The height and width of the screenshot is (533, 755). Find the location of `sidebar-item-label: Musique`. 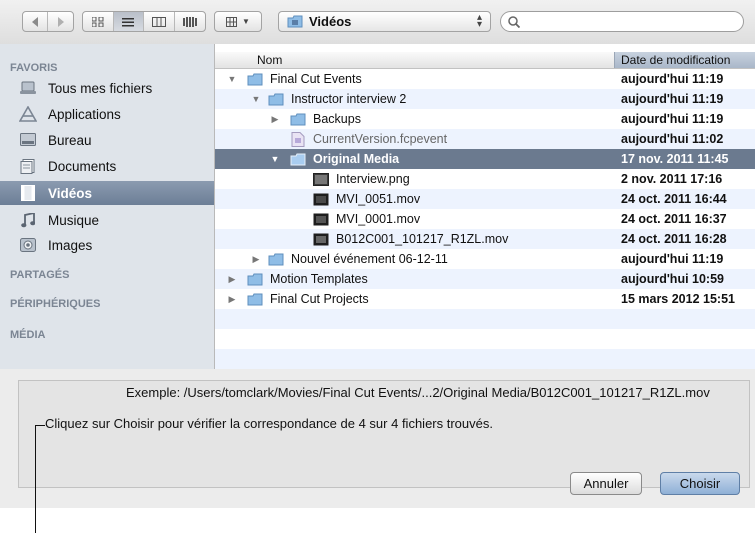

sidebar-item-label: Musique is located at coordinates (74, 220).